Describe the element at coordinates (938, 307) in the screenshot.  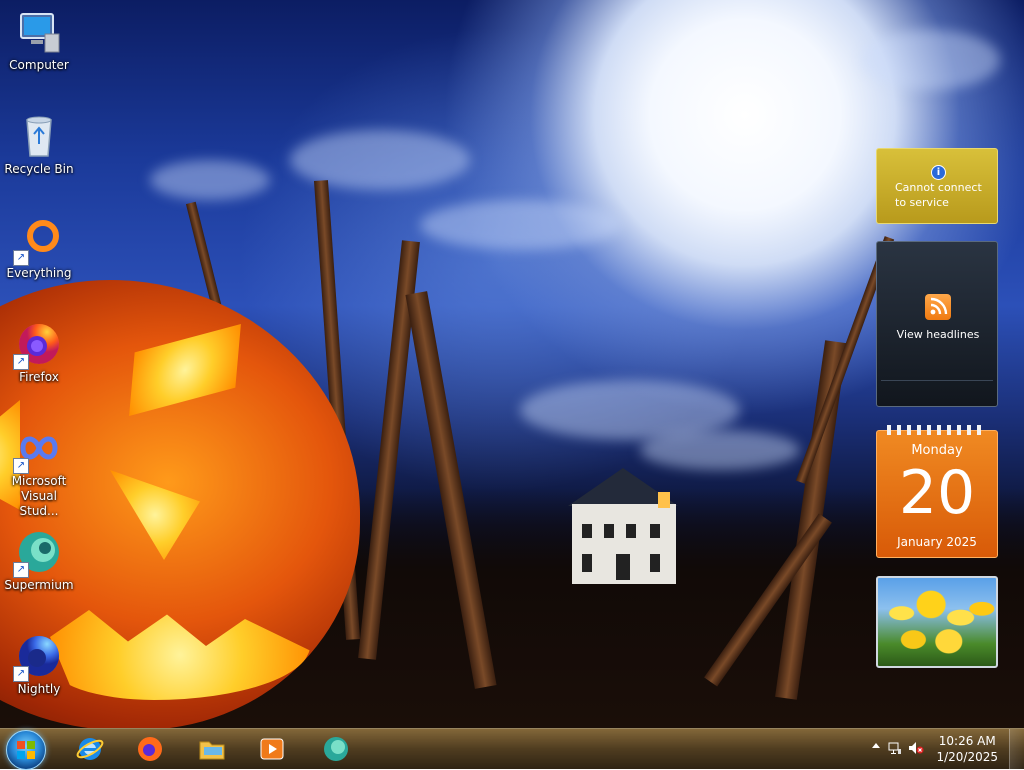
I see `rss-icon` at that location.